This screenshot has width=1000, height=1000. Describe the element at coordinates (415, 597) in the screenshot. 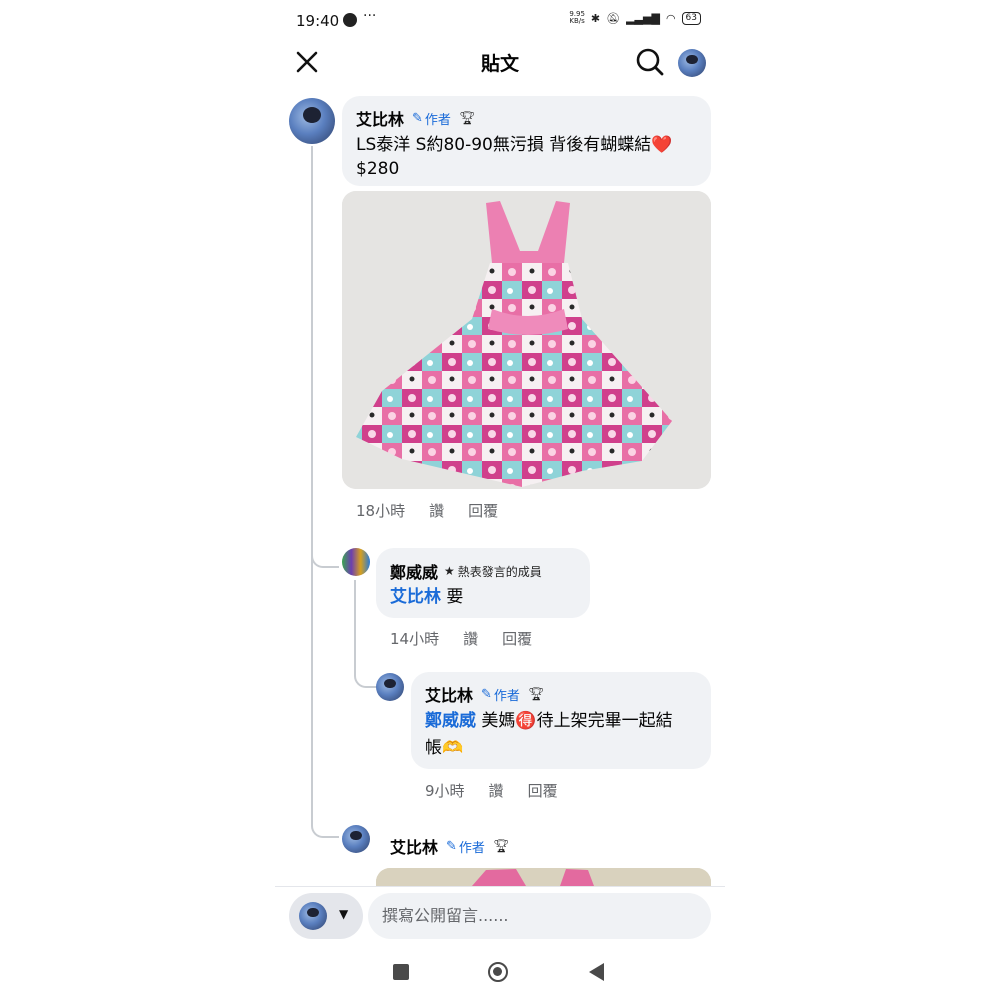

I see `mention-link: 艾比林` at that location.